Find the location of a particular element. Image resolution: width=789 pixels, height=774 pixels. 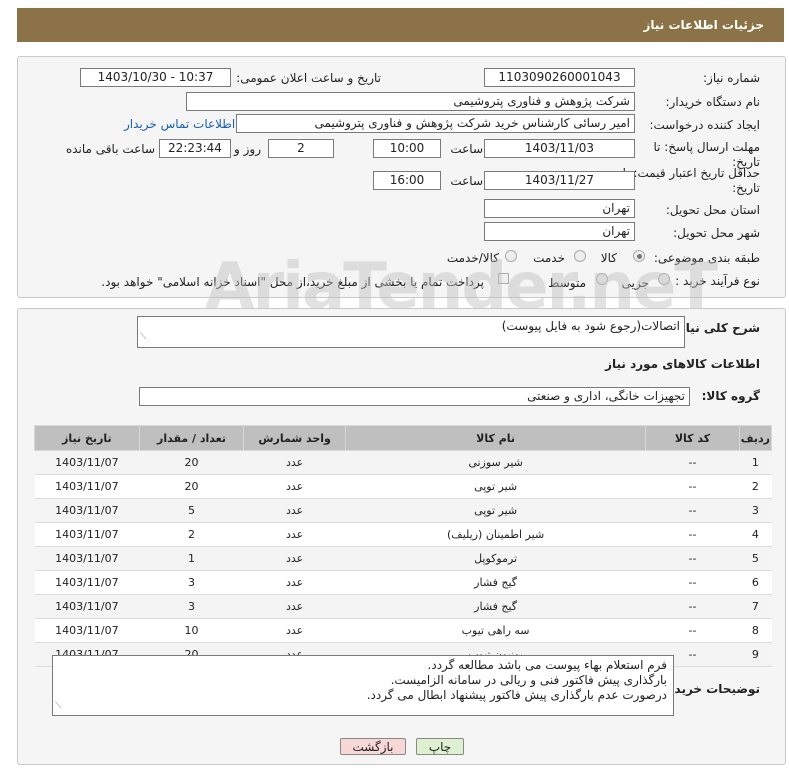

category-goods-label: کالا is located at coordinates (608, 258).